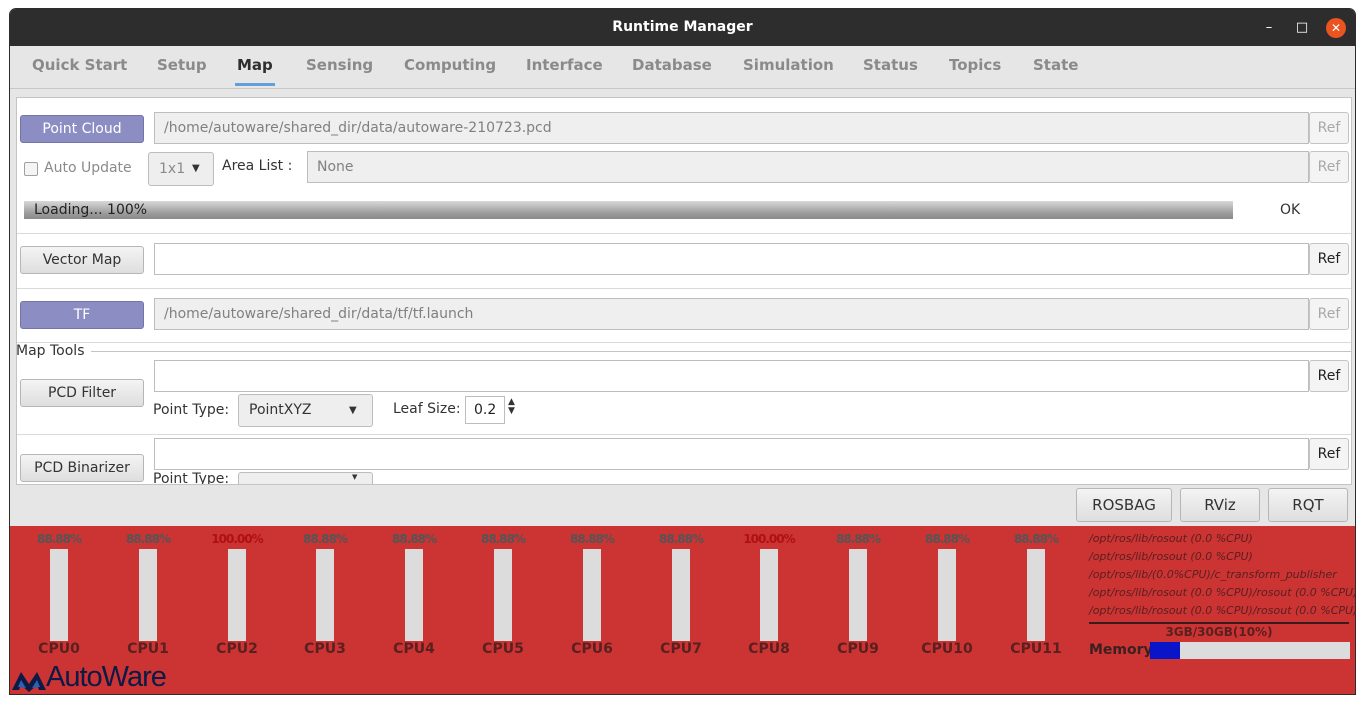 The height and width of the screenshot is (702, 1363). I want to click on point-type-label: Point Type:, so click(191, 410).